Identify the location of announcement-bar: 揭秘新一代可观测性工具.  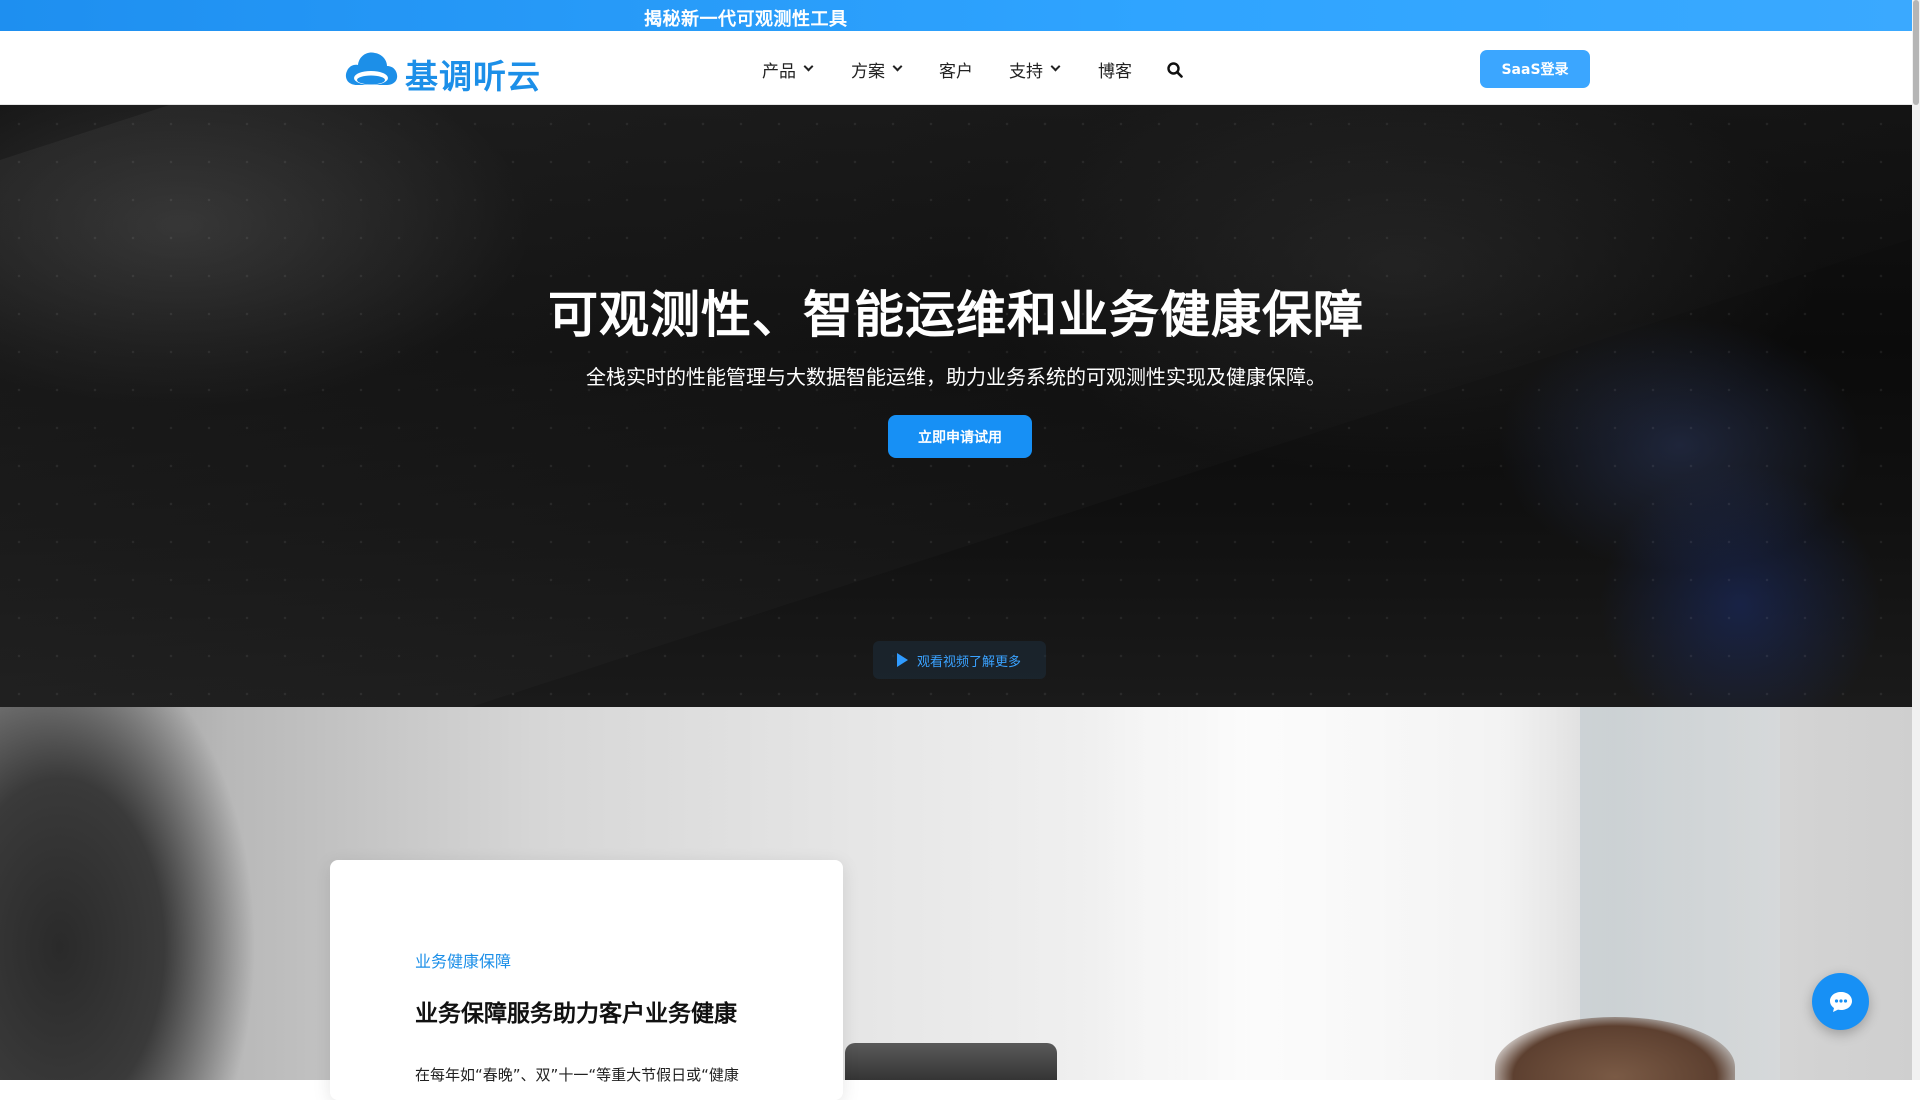
(960, 15).